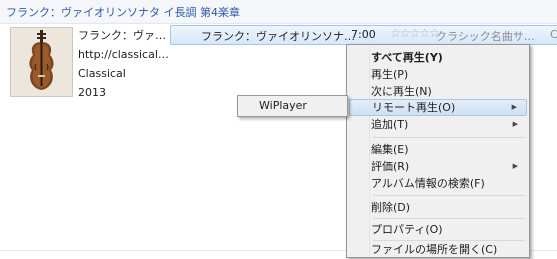 Image resolution: width=557 pixels, height=259 pixels. I want to click on track-row-selected: フランク：ヴァイオリンソナ… 7:00 ☆☆☆☆☆ クラシック名曲サ… Ce, so click(363, 35).